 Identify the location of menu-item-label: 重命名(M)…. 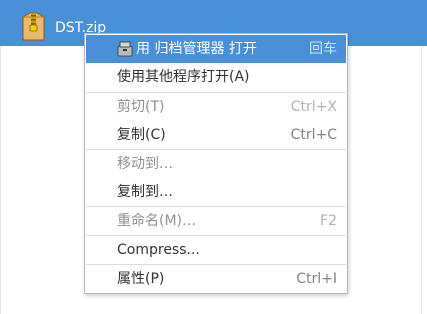
(157, 221).